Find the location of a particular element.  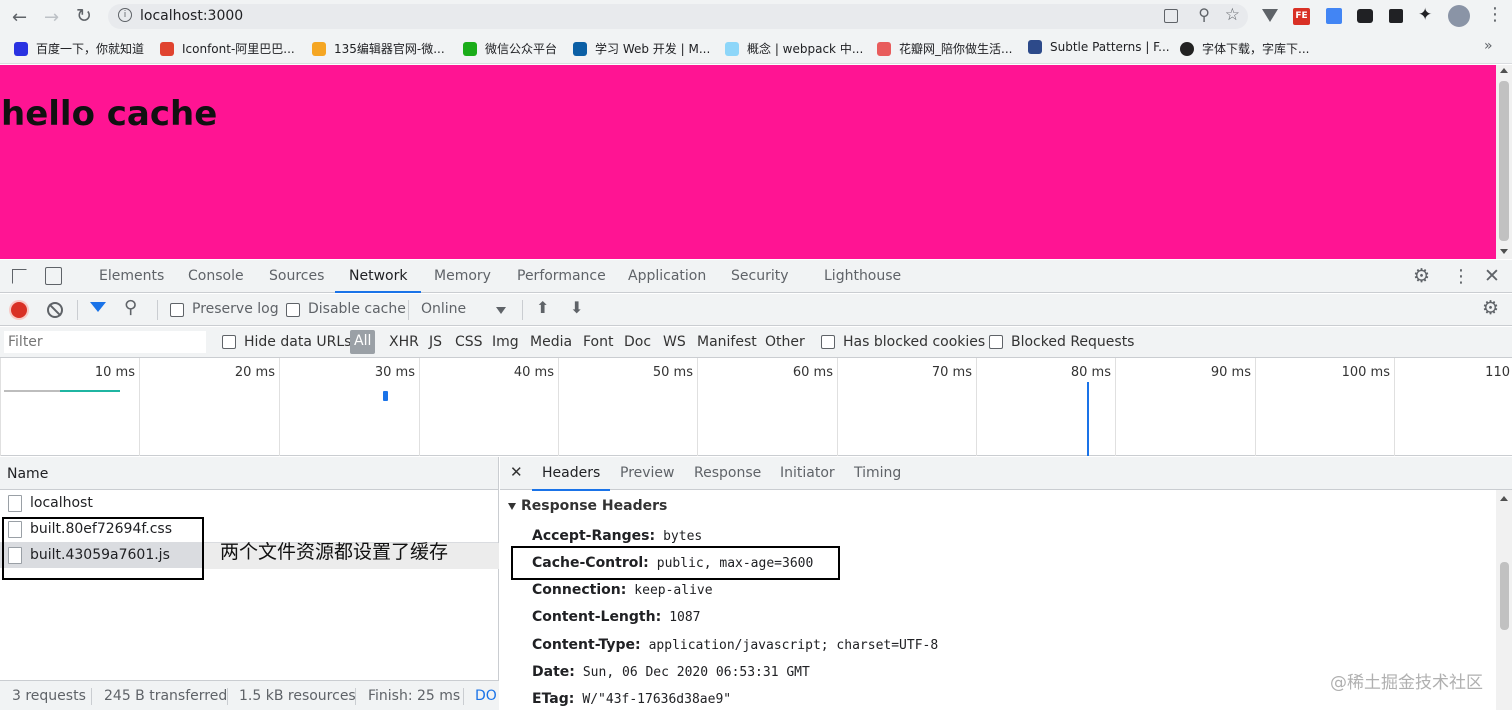

search-icon: ⚲ is located at coordinates (130, 307).